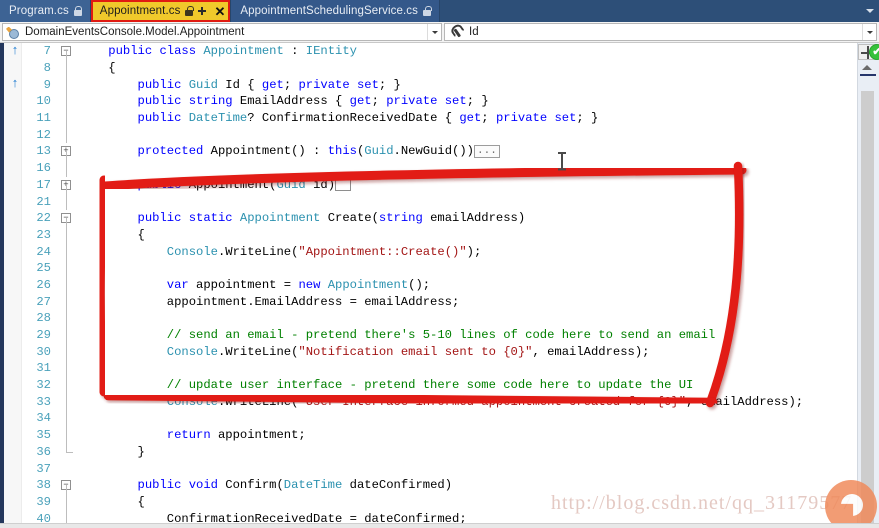 This screenshot has height=528, width=879. I want to click on line-number: 37, so click(43, 468).